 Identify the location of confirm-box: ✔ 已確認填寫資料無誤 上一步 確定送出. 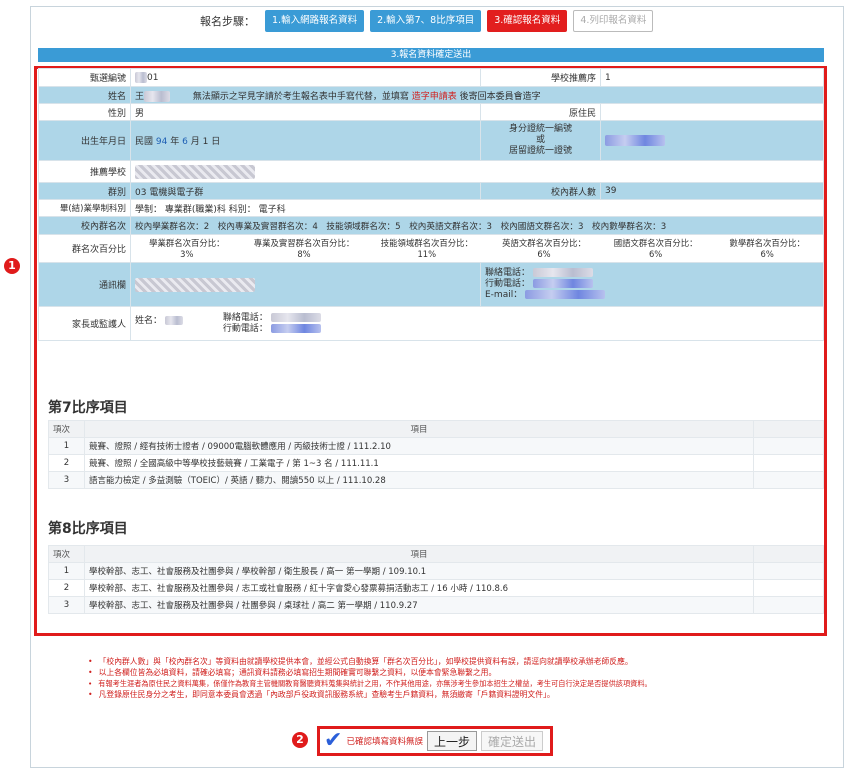
(435, 741).